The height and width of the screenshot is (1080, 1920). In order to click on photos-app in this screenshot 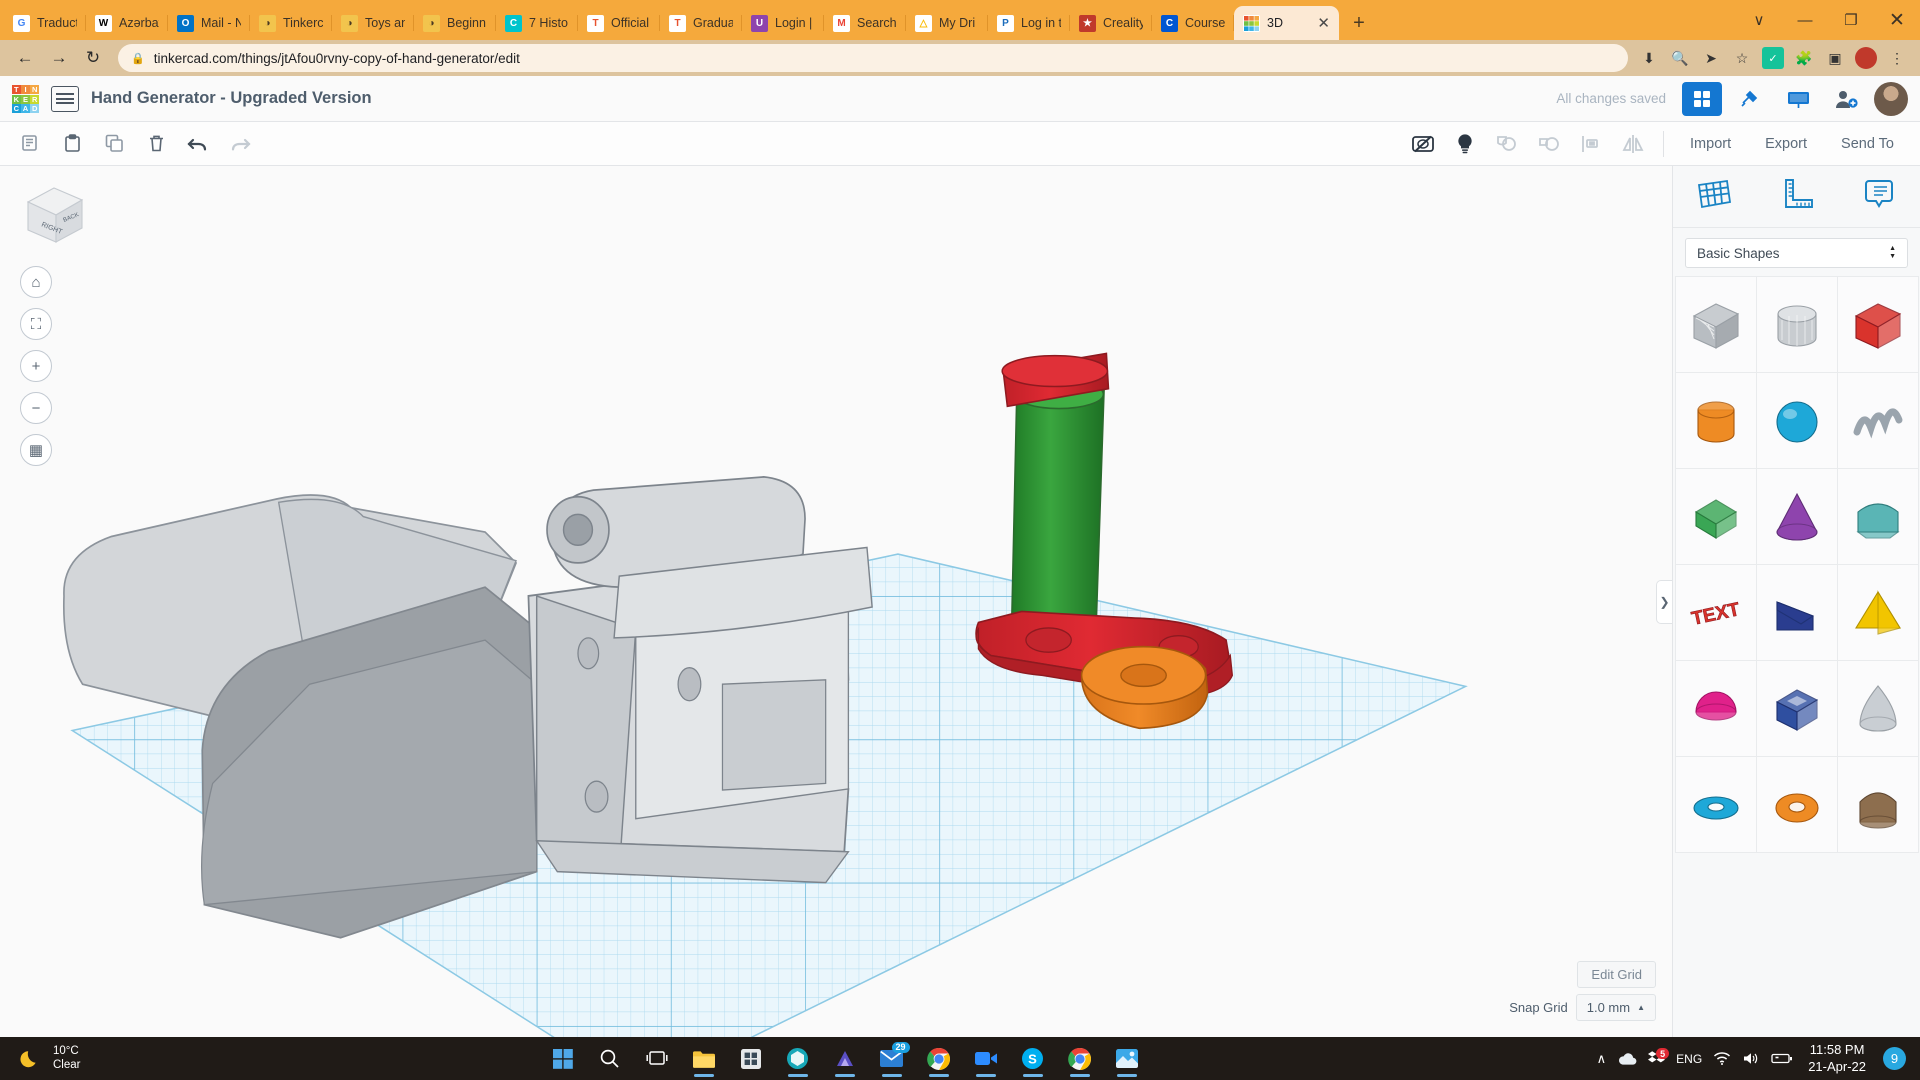, I will do `click(1127, 1059)`.